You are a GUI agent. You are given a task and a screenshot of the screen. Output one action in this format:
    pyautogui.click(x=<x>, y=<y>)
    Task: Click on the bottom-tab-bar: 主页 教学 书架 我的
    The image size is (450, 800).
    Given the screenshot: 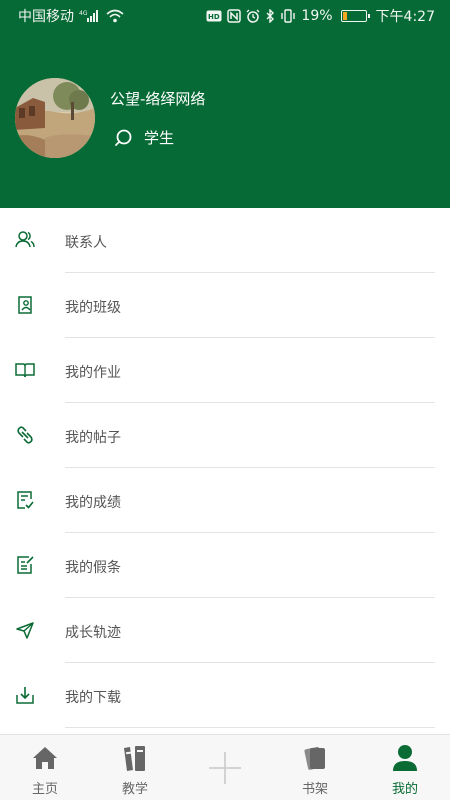 What is the action you would take?
    pyautogui.click(x=225, y=767)
    